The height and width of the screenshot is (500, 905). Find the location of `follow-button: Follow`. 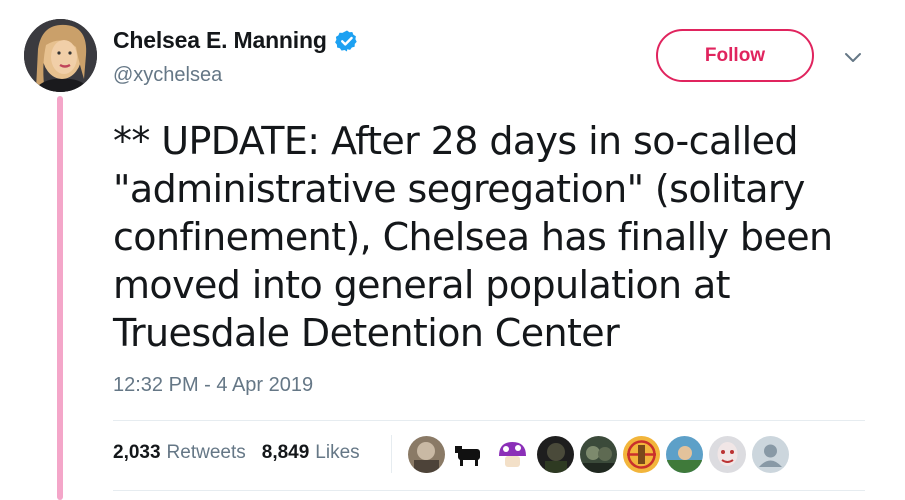

follow-button: Follow is located at coordinates (735, 55).